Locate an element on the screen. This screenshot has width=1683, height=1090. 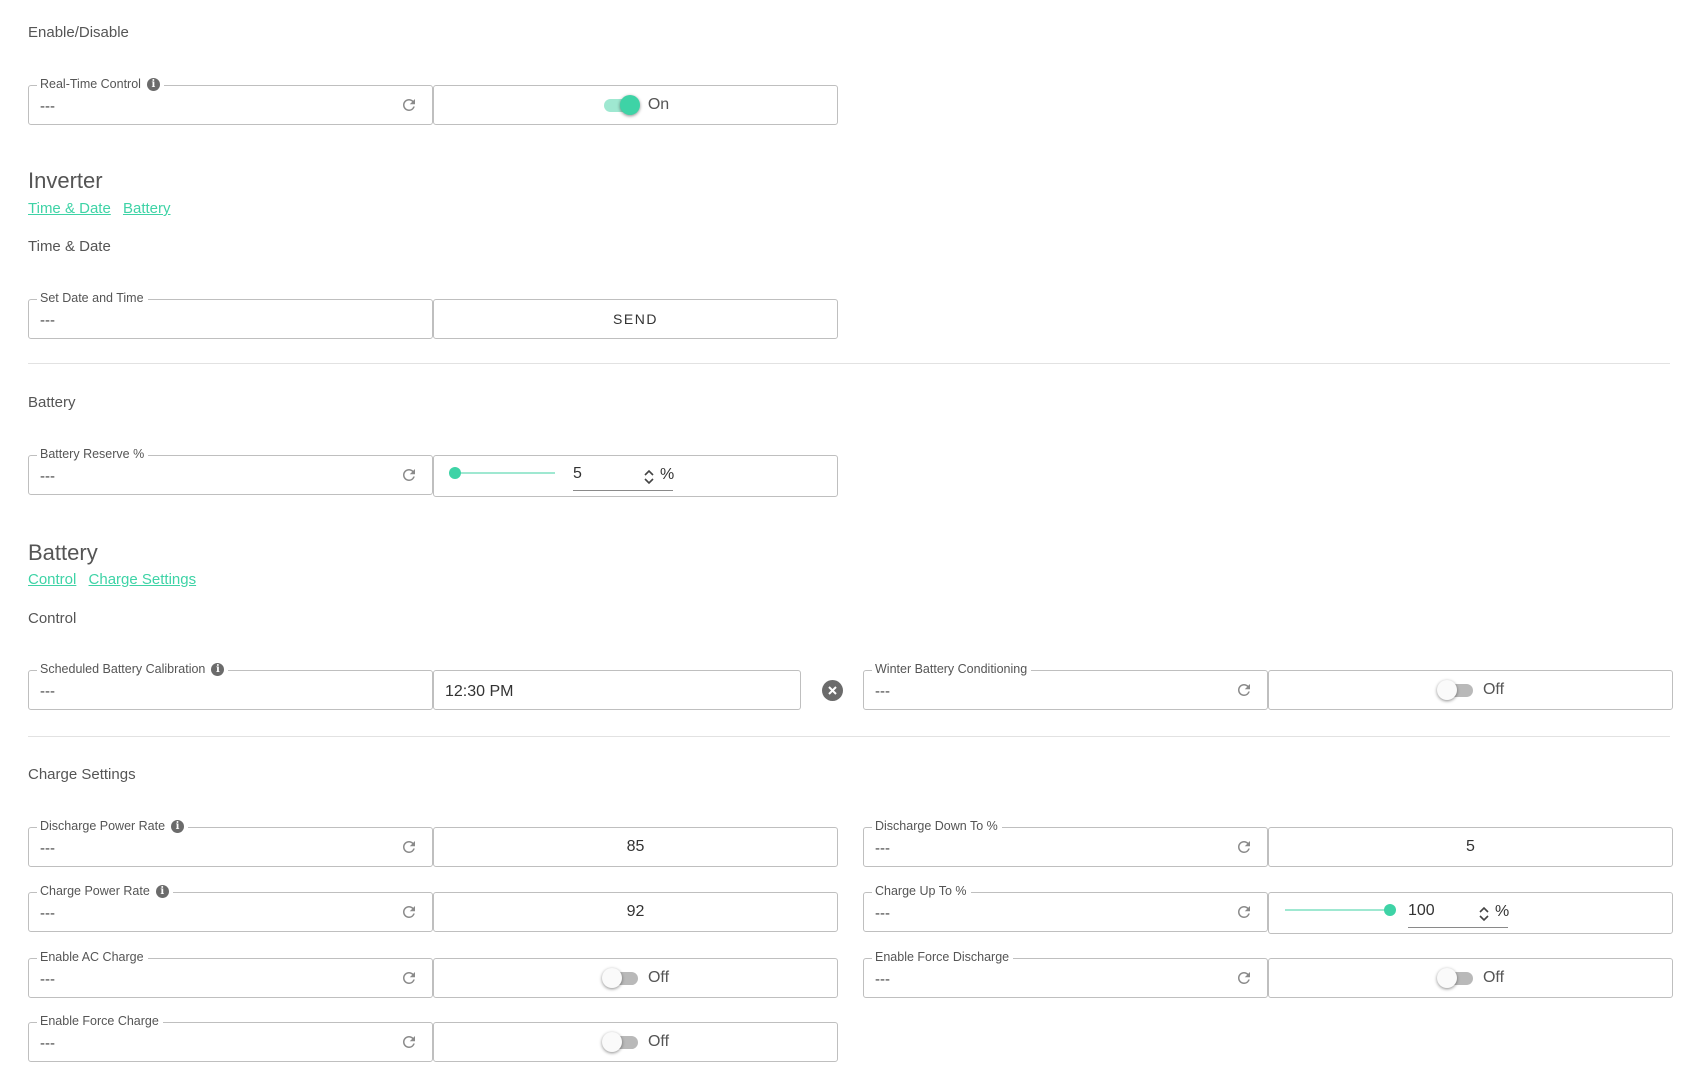
field-label: Enable AC Charge is located at coordinates (92, 957).